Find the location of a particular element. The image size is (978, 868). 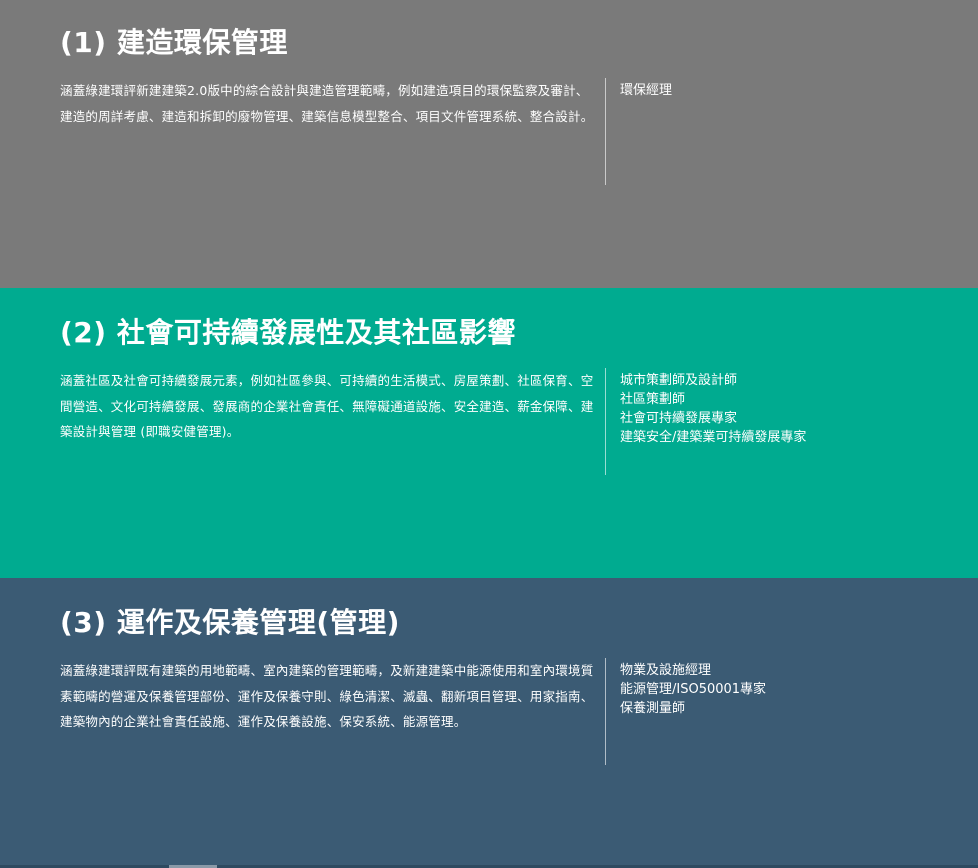

role-item: 環保經理 is located at coordinates (646, 90).